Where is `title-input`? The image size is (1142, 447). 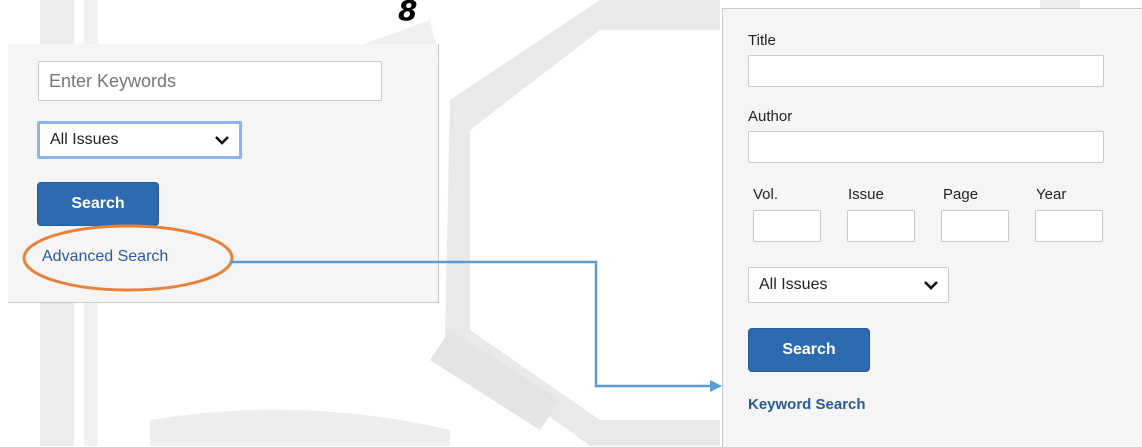 title-input is located at coordinates (926, 71).